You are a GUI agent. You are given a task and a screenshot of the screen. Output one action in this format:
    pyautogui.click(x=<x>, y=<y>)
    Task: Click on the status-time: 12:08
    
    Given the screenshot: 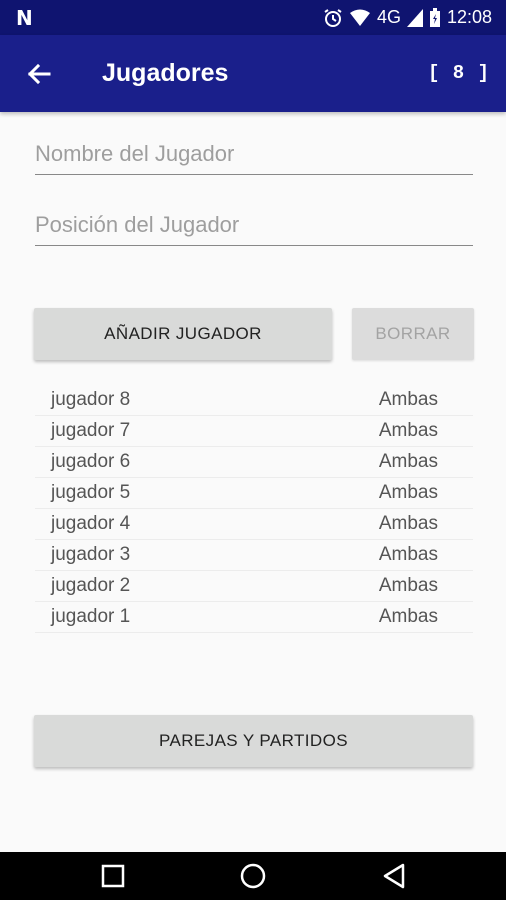 What is the action you would take?
    pyautogui.click(x=469, y=17)
    